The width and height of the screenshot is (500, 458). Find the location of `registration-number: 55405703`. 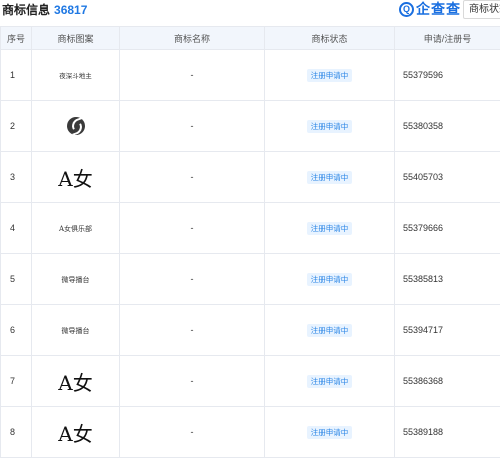

registration-number: 55405703 is located at coordinates (447, 177).